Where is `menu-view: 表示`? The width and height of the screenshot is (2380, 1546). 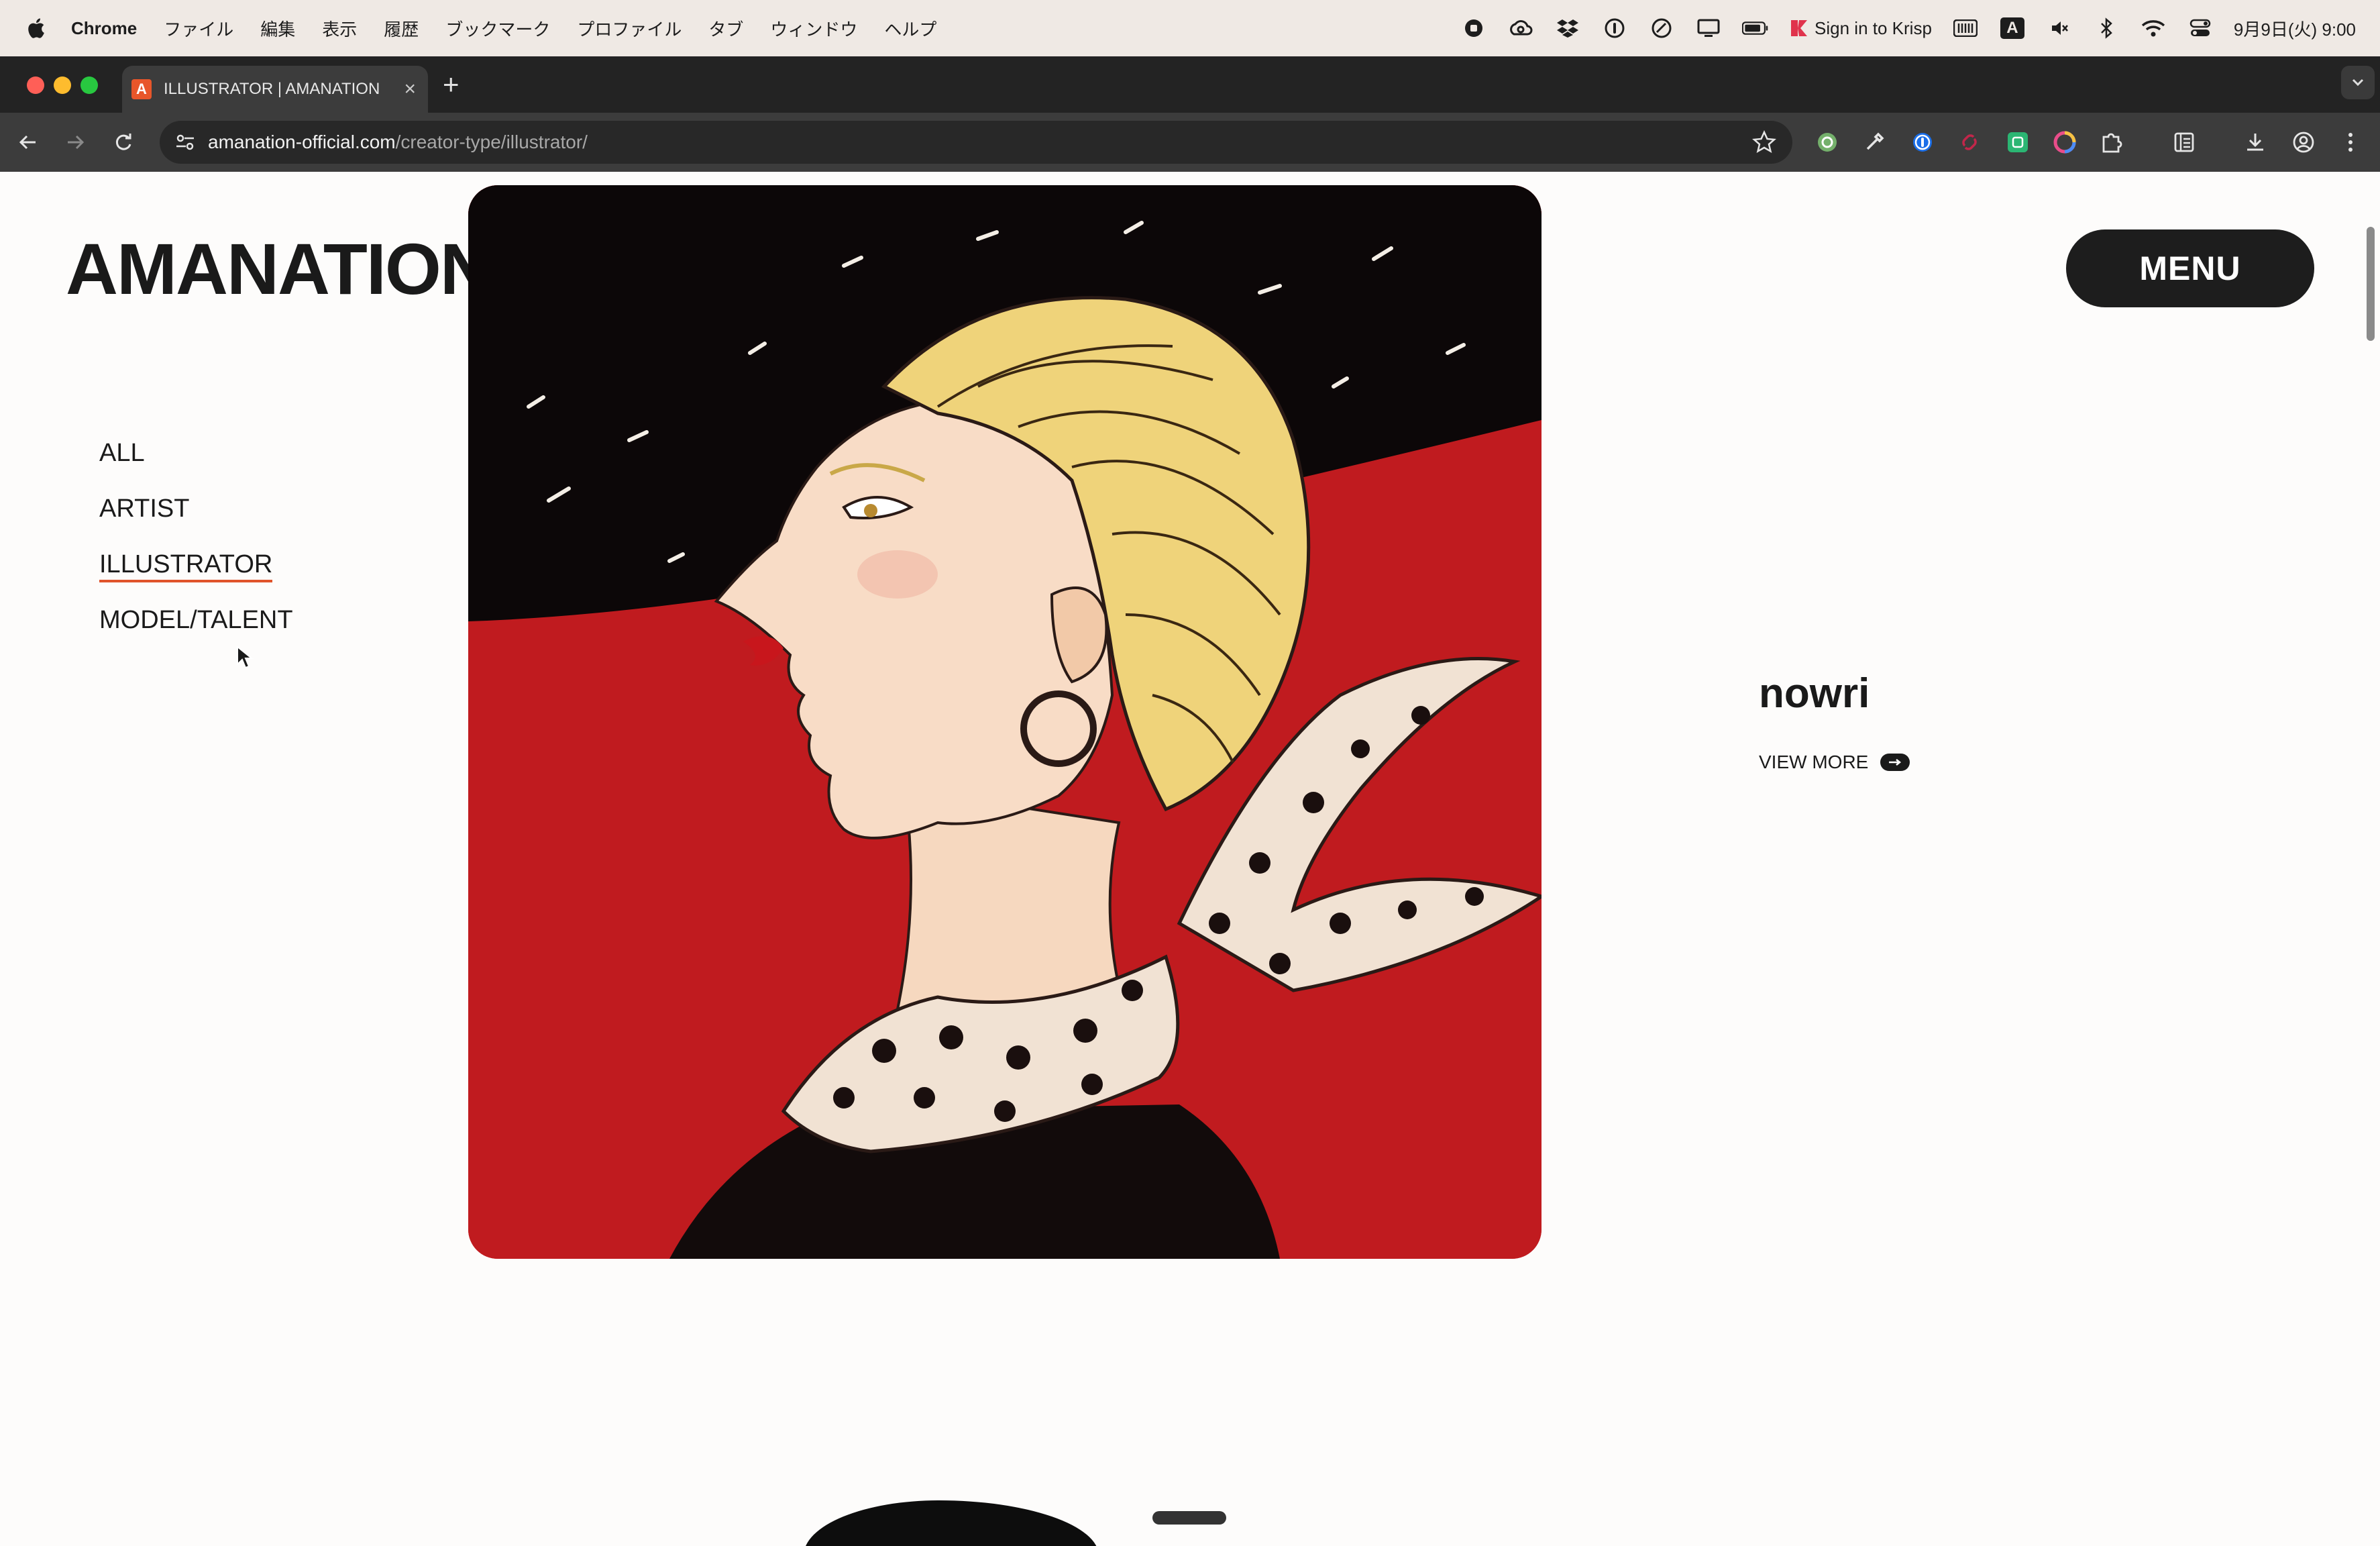 menu-view: 表示 is located at coordinates (339, 29).